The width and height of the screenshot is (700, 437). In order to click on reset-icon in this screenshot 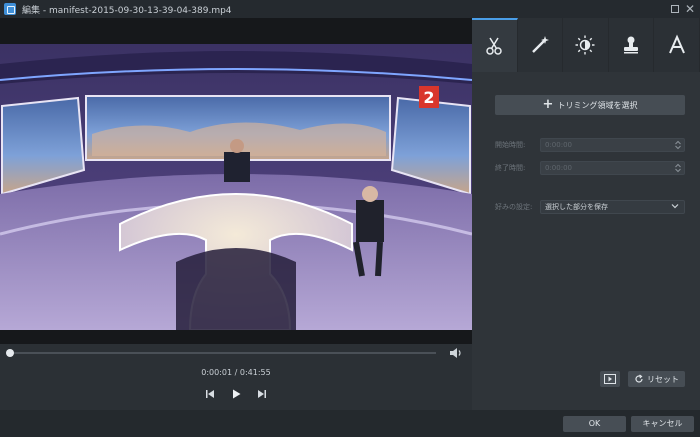, I will do `click(639, 378)`.